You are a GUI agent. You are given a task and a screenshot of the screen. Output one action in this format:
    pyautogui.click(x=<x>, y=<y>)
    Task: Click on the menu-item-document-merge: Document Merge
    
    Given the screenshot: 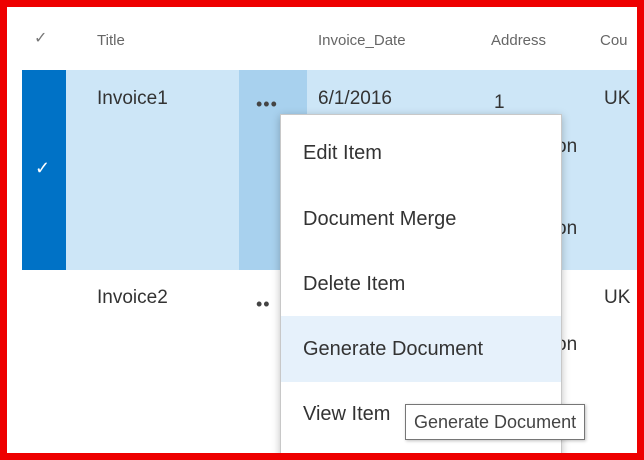 What is the action you would take?
    pyautogui.click(x=421, y=219)
    